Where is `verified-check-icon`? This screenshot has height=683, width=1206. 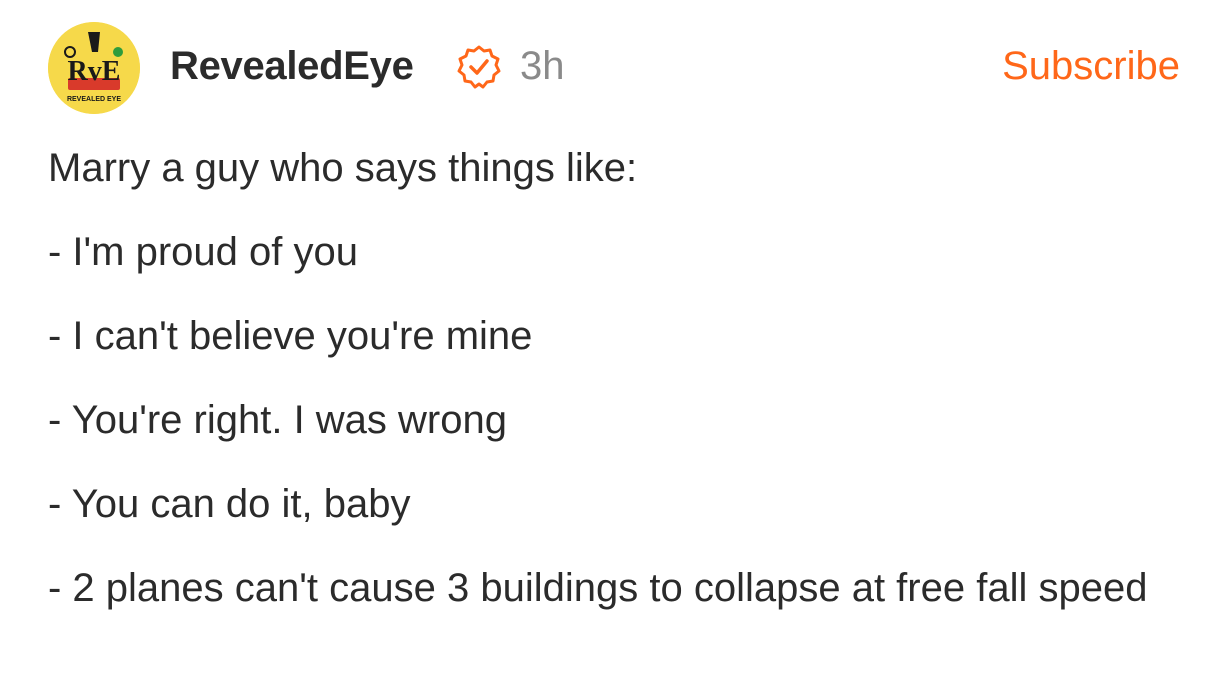
verified-check-icon is located at coordinates (479, 67).